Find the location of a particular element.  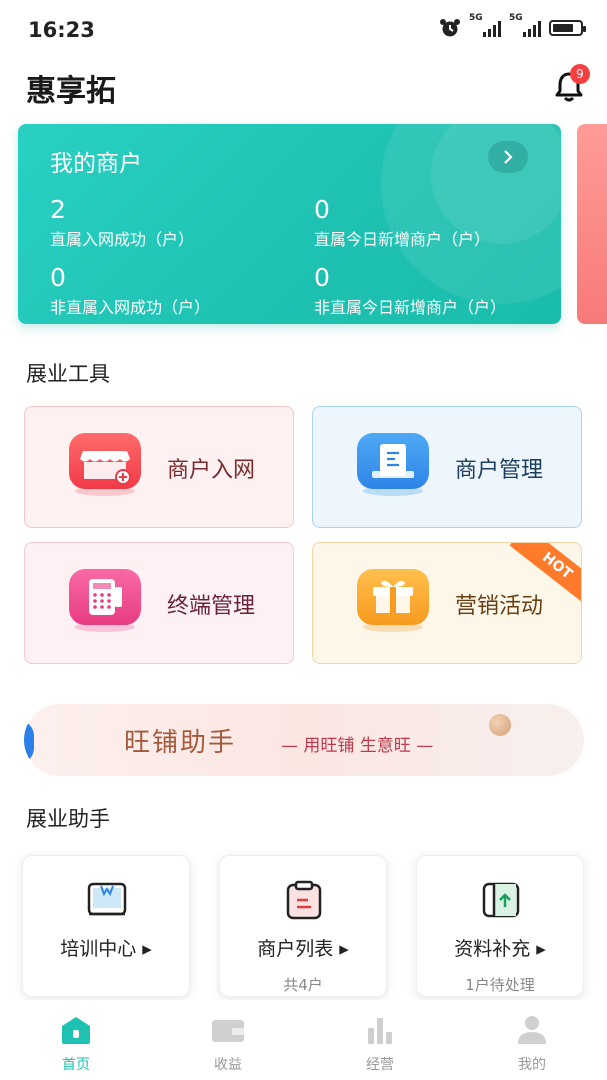

clipboard-icon is located at coordinates (304, 900).